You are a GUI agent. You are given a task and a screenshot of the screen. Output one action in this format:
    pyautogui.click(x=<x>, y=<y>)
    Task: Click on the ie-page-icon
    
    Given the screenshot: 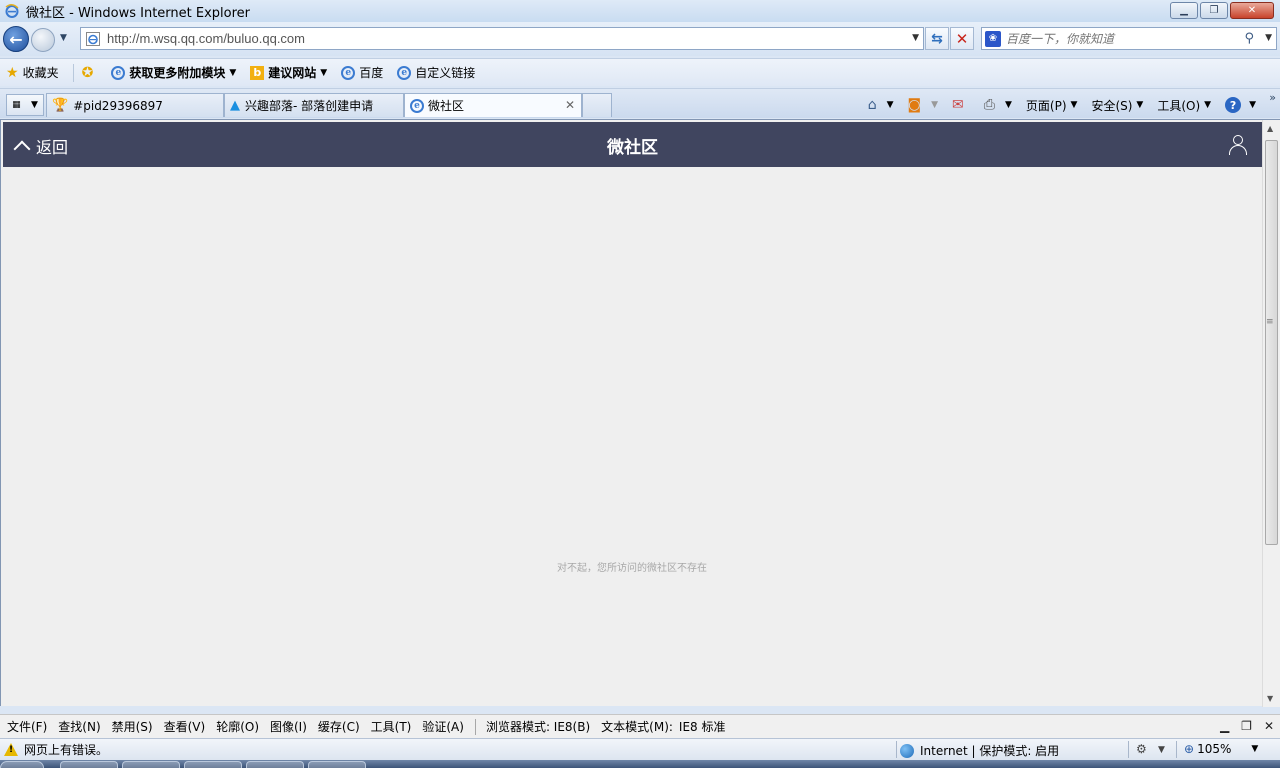 What is the action you would take?
    pyautogui.click(x=93, y=38)
    